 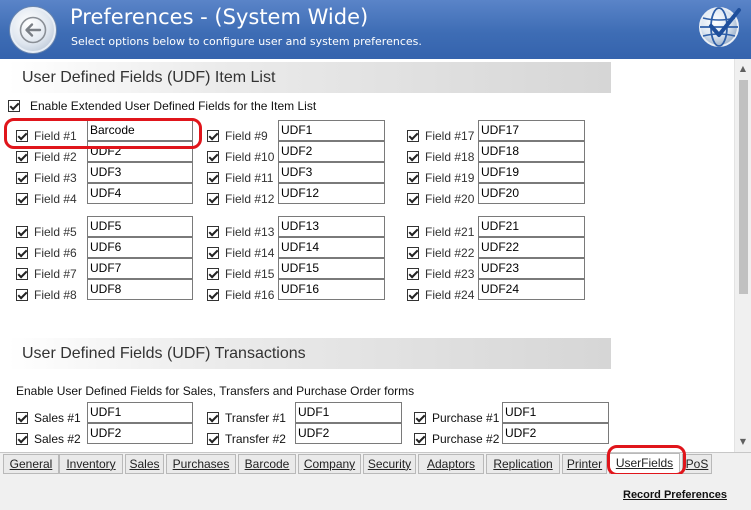 What do you see at coordinates (675, 495) in the screenshot?
I see `record-preferences-link: Record Preferences` at bounding box center [675, 495].